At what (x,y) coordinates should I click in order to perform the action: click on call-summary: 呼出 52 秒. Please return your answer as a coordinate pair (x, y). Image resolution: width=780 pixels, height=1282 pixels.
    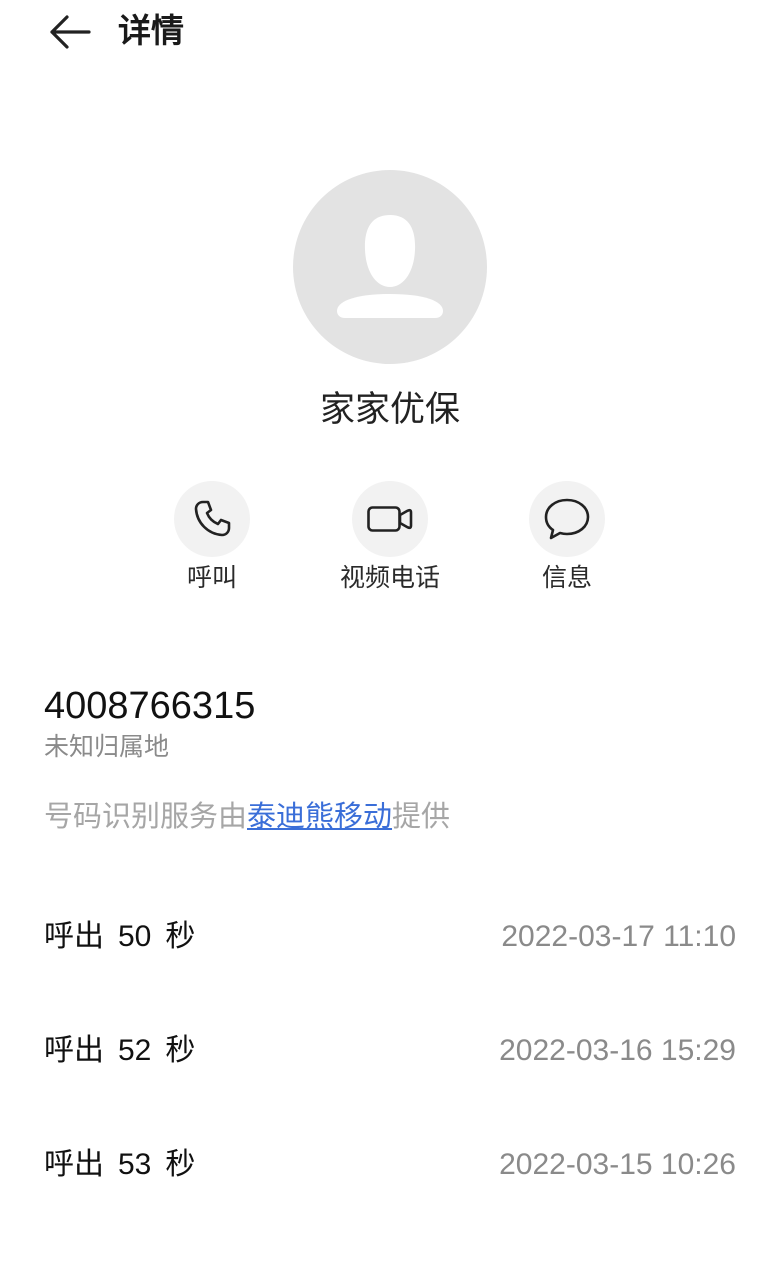
    Looking at the image, I should click on (119, 1051).